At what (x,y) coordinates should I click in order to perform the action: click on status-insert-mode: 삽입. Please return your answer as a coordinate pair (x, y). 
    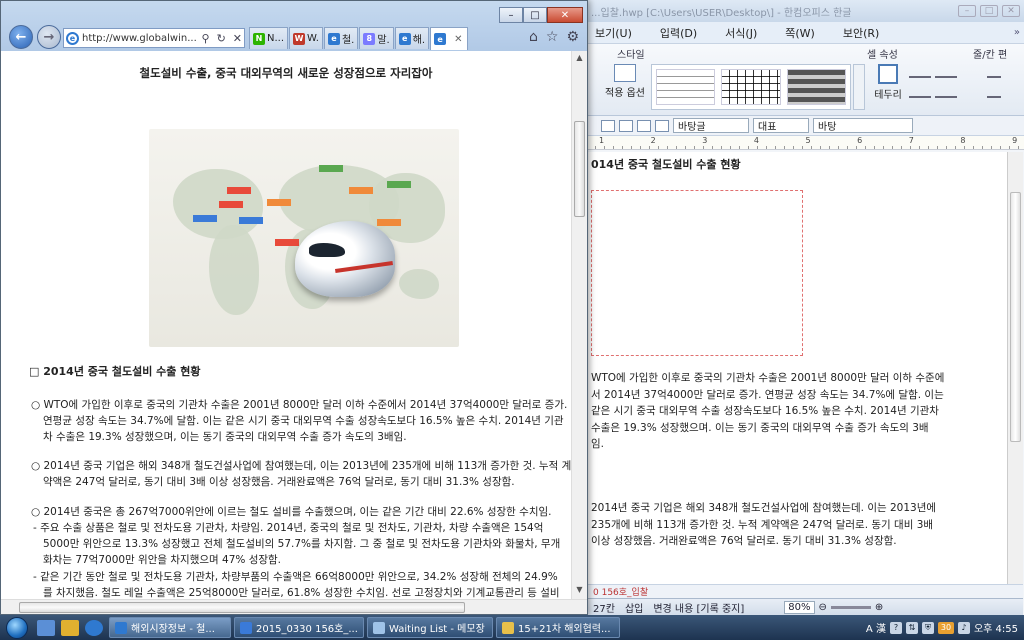
    Looking at the image, I should click on (634, 607).